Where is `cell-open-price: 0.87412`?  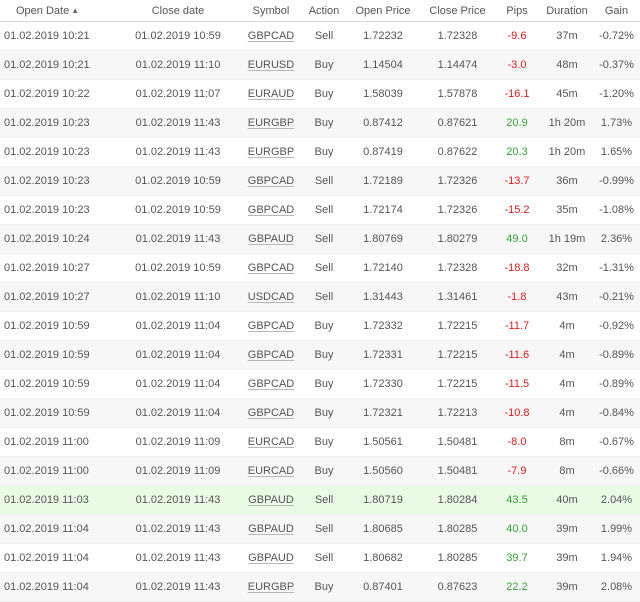
cell-open-price: 0.87412 is located at coordinates (383, 123).